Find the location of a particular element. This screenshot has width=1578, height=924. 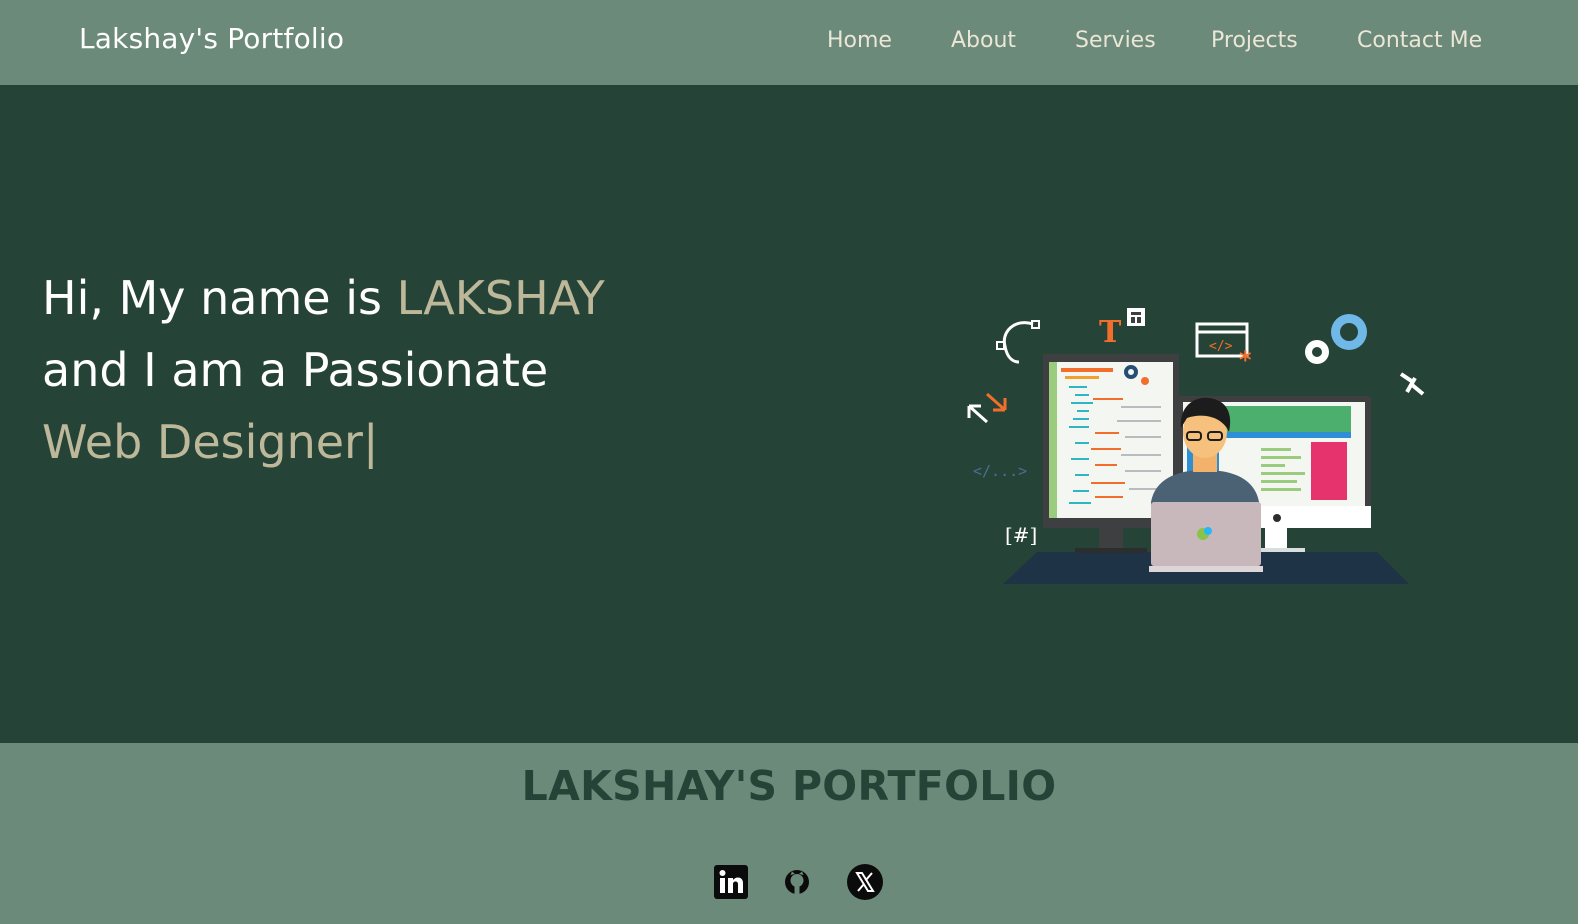

text-tool-icon: T is located at coordinates (1110, 332).